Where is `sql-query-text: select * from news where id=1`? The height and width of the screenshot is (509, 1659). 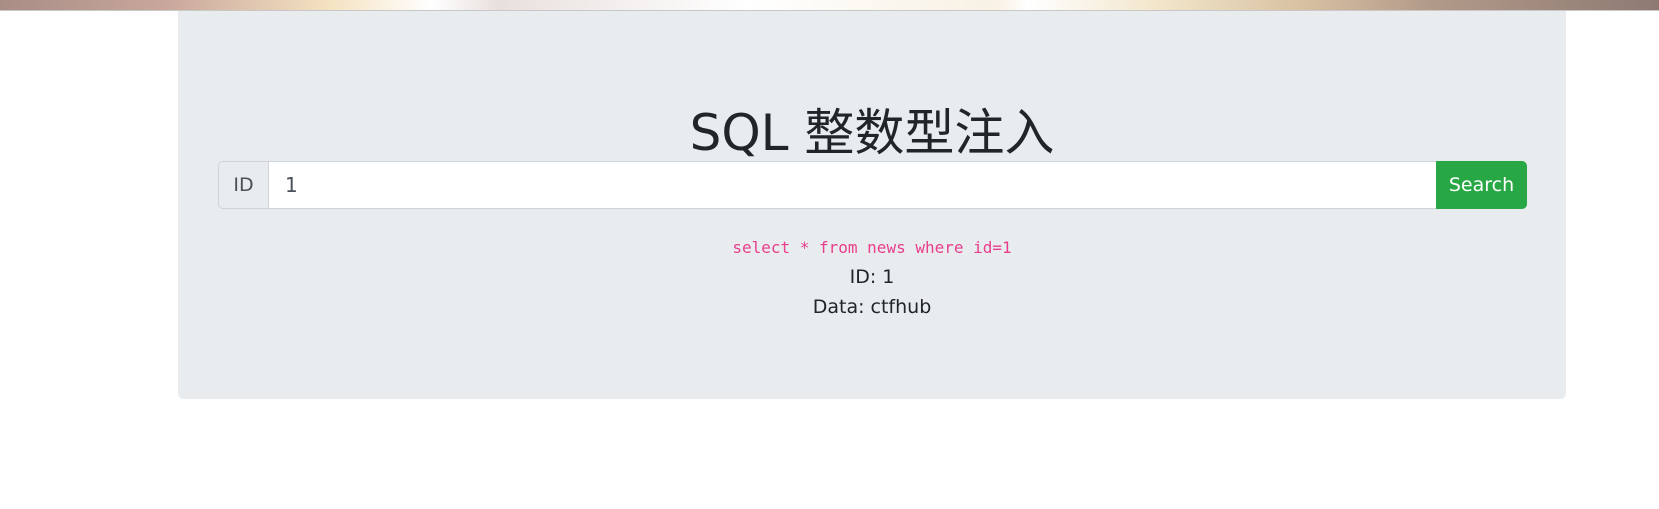 sql-query-text: select * from news where id=1 is located at coordinates (872, 247).